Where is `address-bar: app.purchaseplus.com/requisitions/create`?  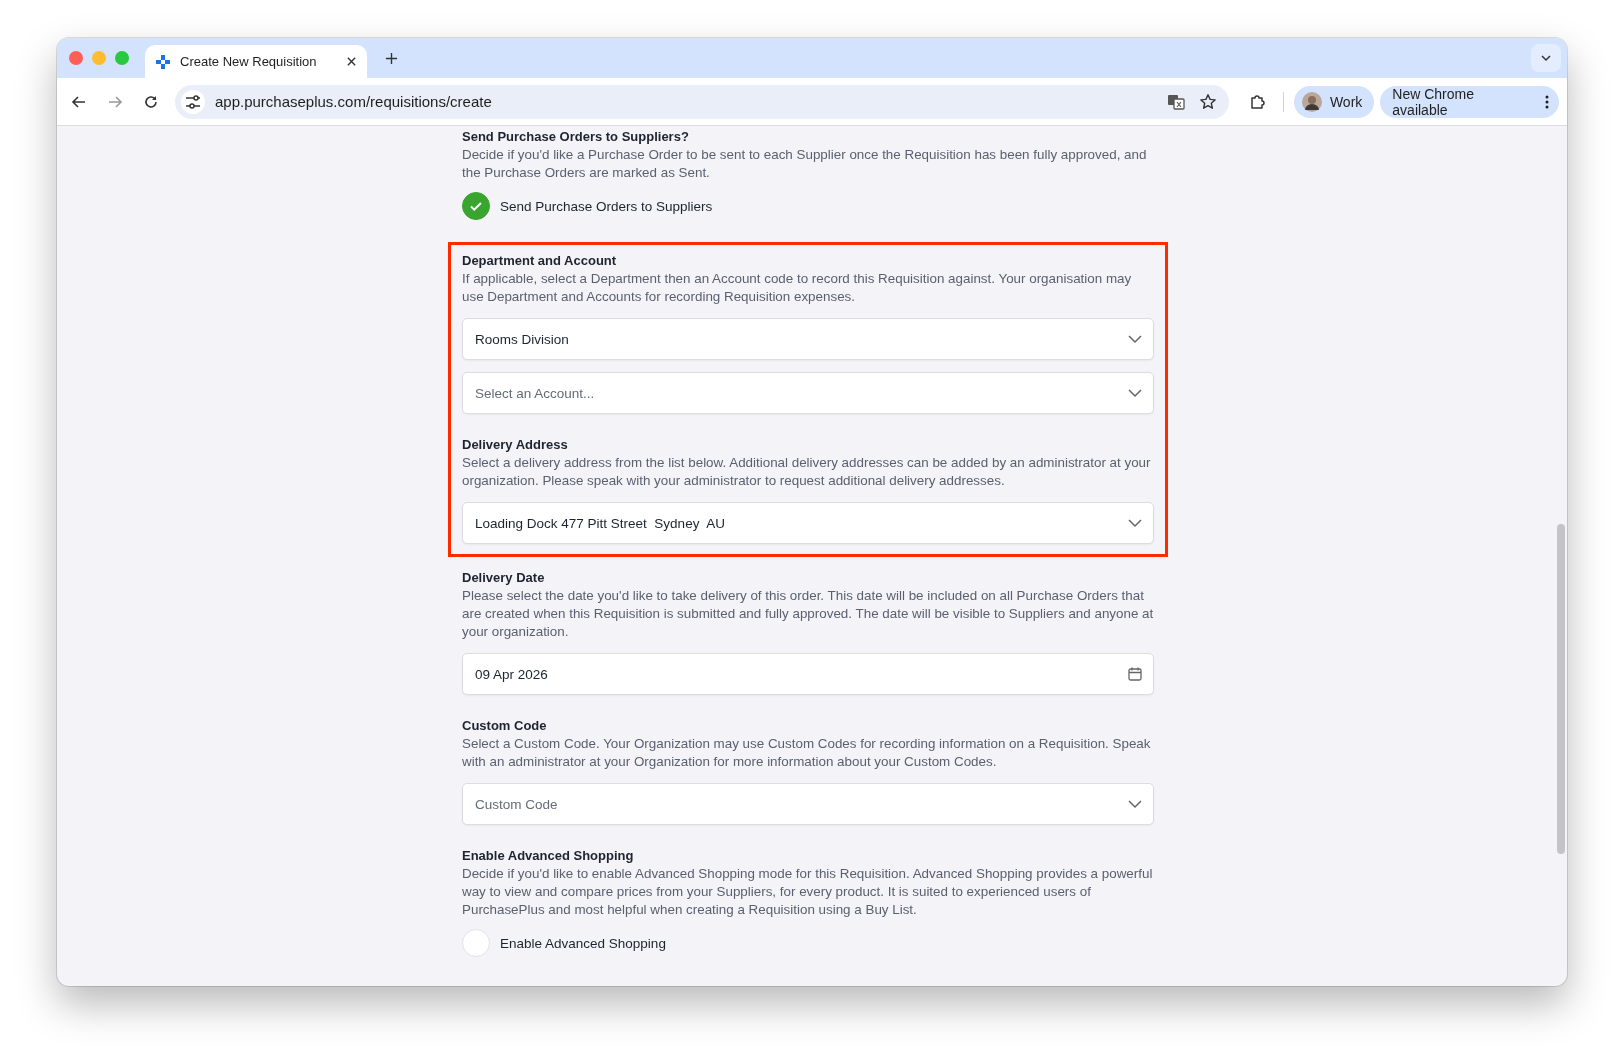
address-bar: app.purchaseplus.com/requisitions/create is located at coordinates (701, 101).